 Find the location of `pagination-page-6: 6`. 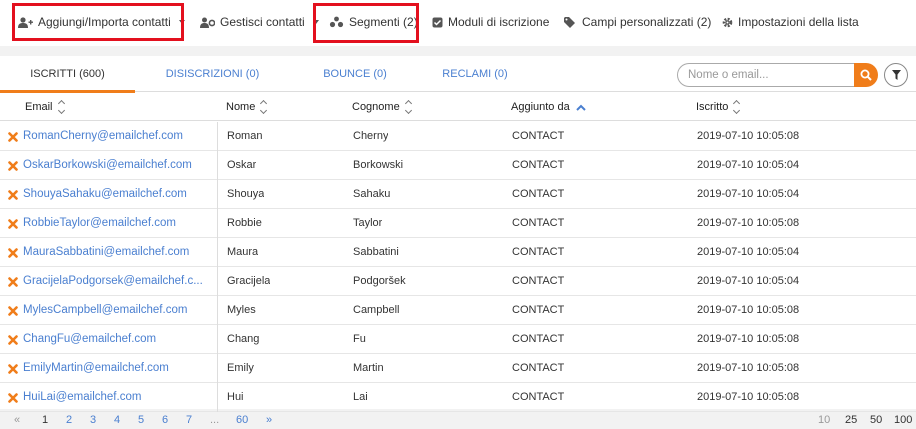

pagination-page-6: 6 is located at coordinates (165, 420).